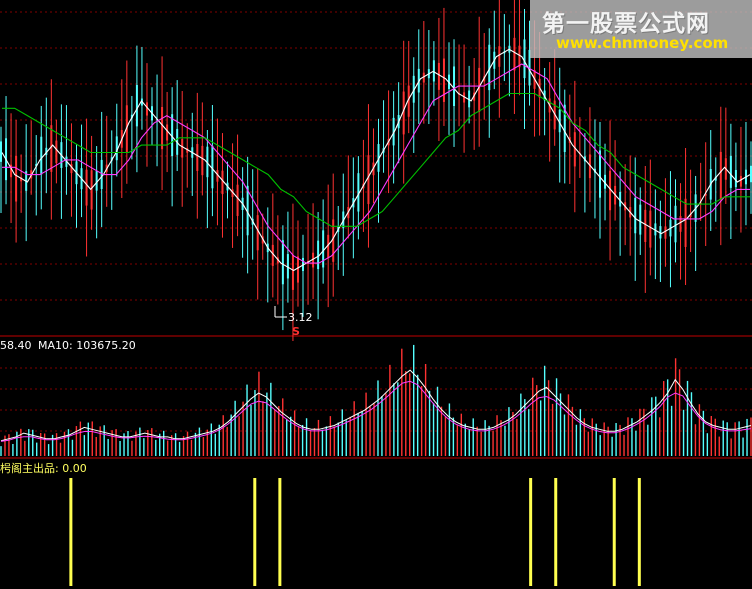 This screenshot has width=752, height=589. What do you see at coordinates (376, 411) in the screenshot?
I see `volume-ma10-line` at bounding box center [376, 411].